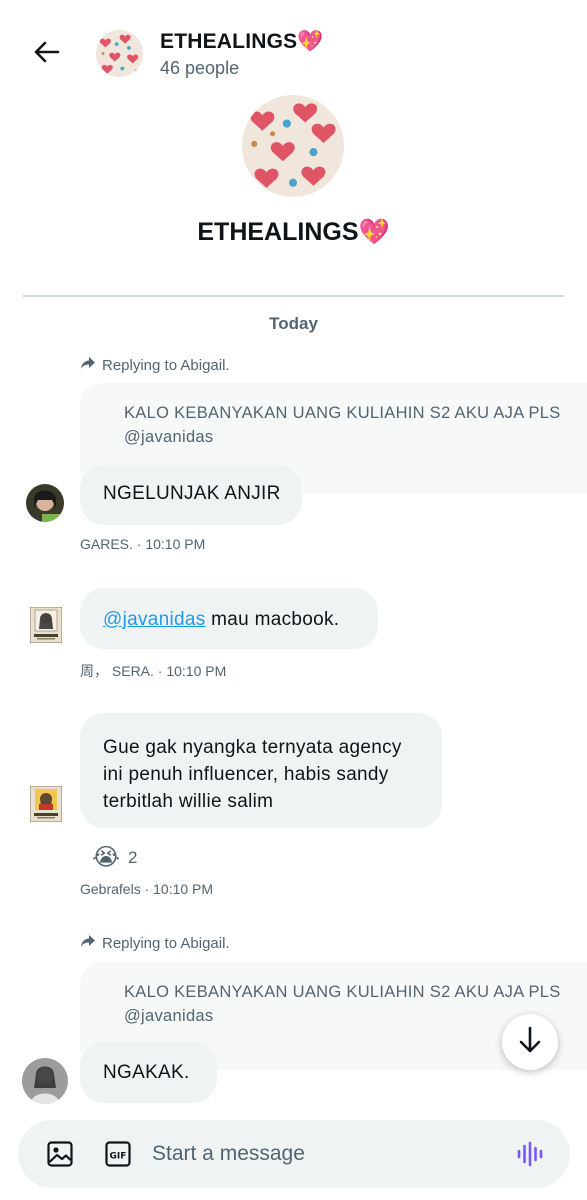 Image resolution: width=587 pixels, height=1200 pixels. What do you see at coordinates (272, 619) in the screenshot?
I see `message-text: mau macbook.` at bounding box center [272, 619].